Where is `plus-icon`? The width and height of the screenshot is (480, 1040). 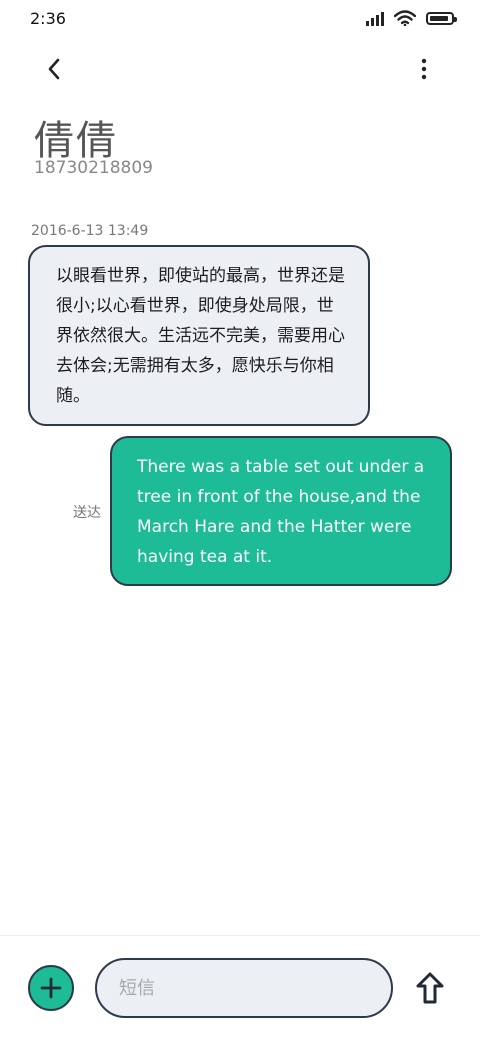 plus-icon is located at coordinates (51, 988).